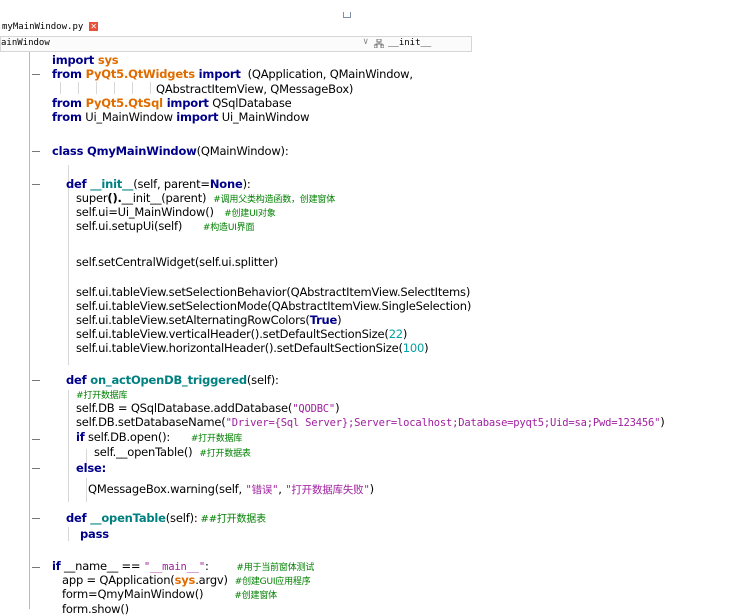  What do you see at coordinates (347, 15) in the screenshot?
I see `dock-handle-icon` at bounding box center [347, 15].